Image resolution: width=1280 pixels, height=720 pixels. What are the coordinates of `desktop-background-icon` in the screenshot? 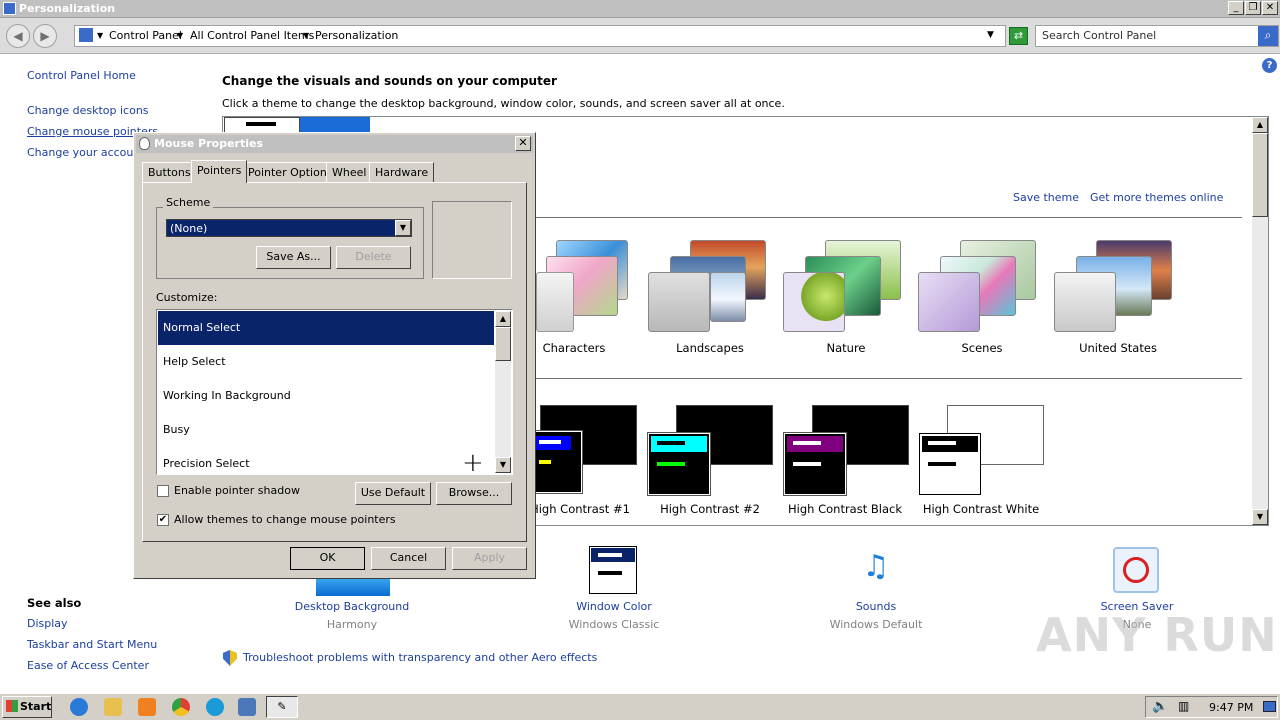 It's located at (353, 587).